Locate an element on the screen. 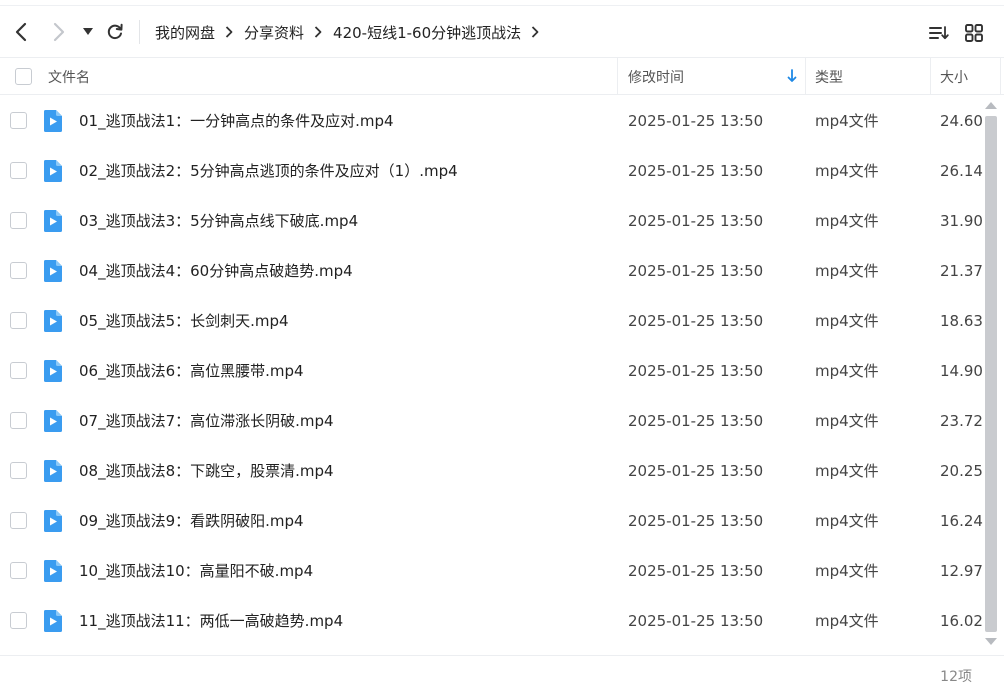 The height and width of the screenshot is (696, 1004). scrollbar-thumb is located at coordinates (991, 374).